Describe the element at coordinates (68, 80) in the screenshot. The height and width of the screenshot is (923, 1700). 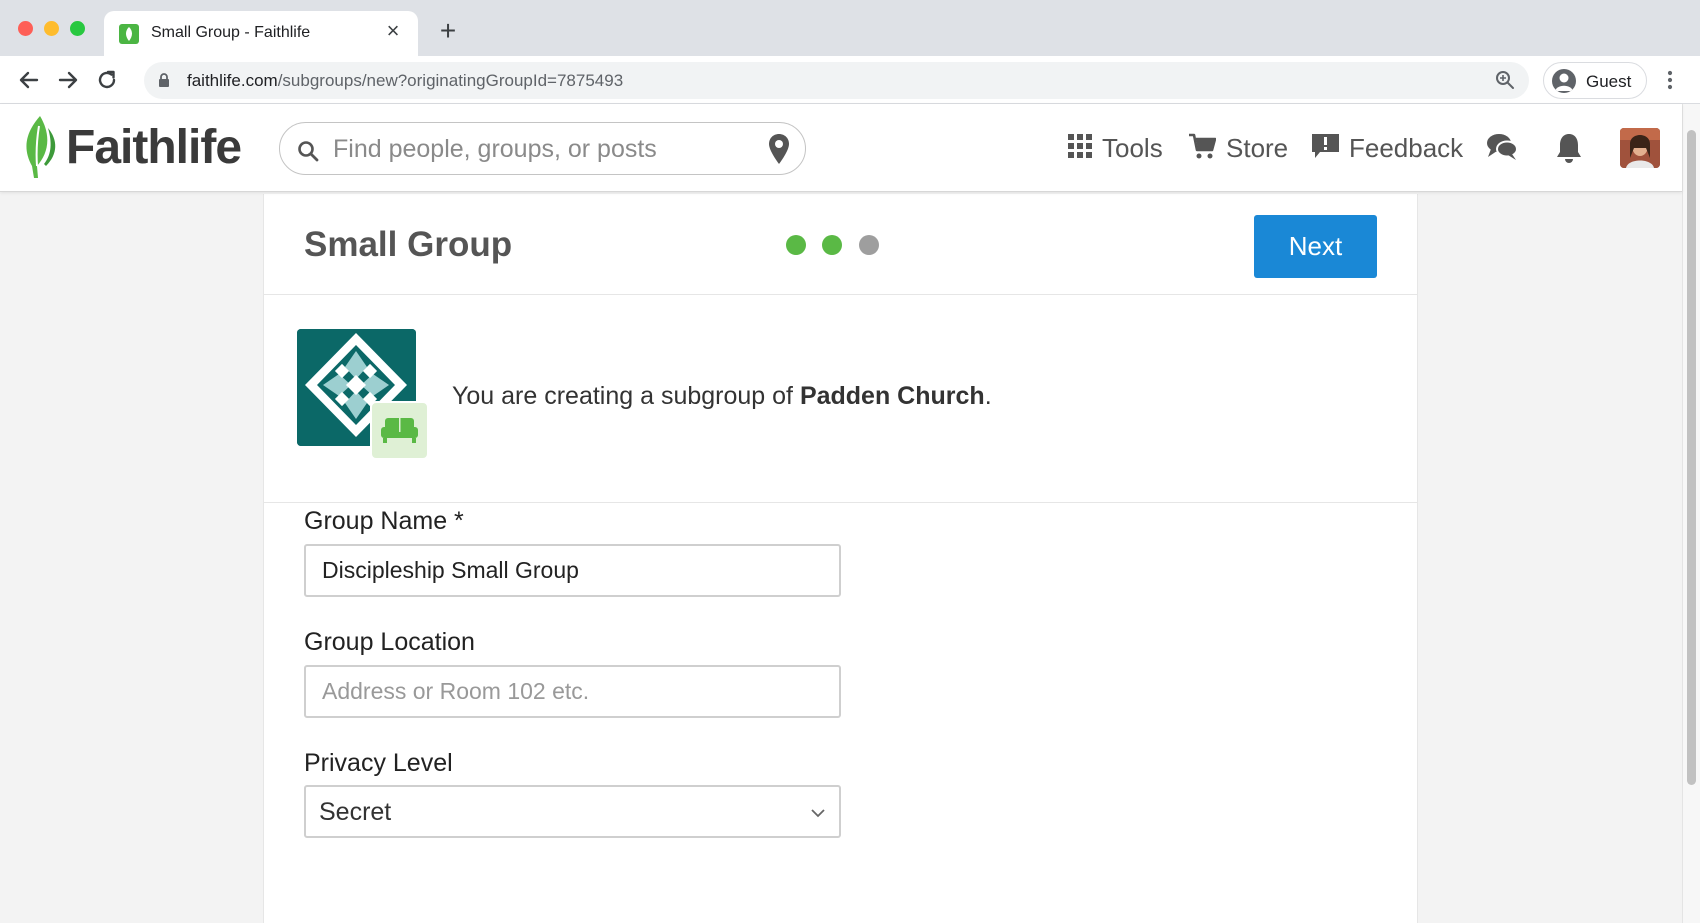
I see `forward-arrow-icon` at that location.